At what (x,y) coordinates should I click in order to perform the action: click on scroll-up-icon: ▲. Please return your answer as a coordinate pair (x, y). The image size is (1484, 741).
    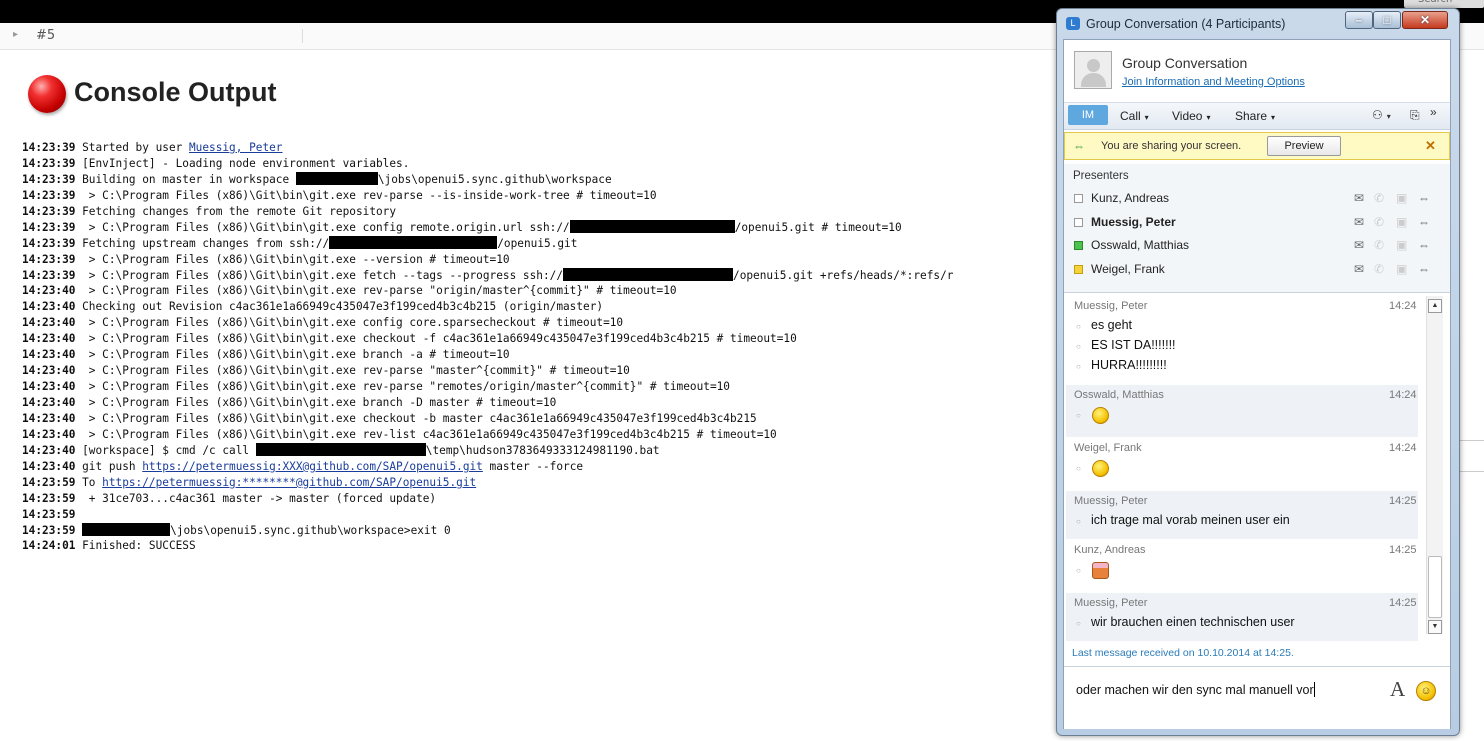
    Looking at the image, I should click on (1435, 306).